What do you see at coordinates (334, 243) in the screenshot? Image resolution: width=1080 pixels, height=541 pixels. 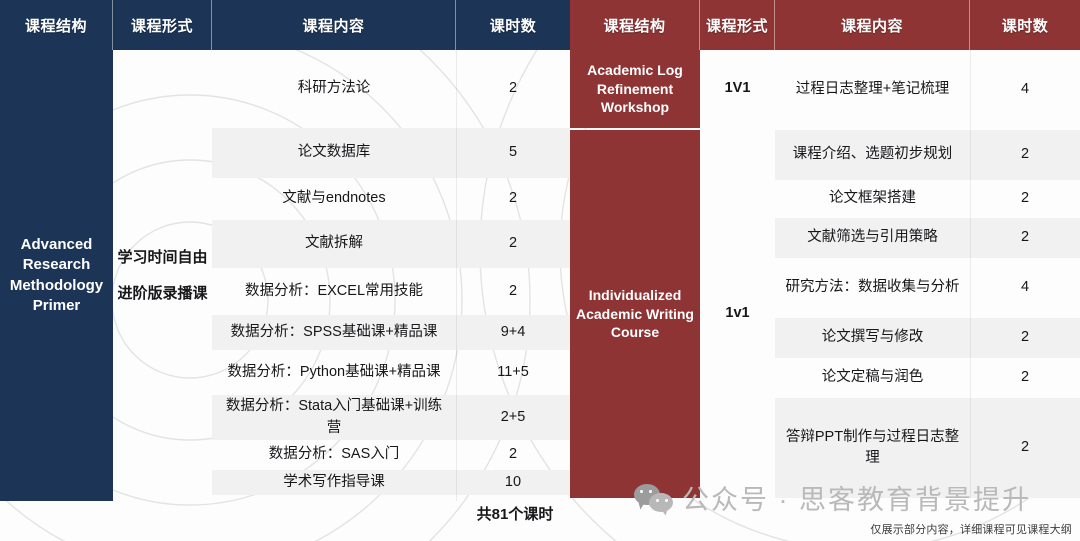 I see `table-row: 文献拆解` at bounding box center [334, 243].